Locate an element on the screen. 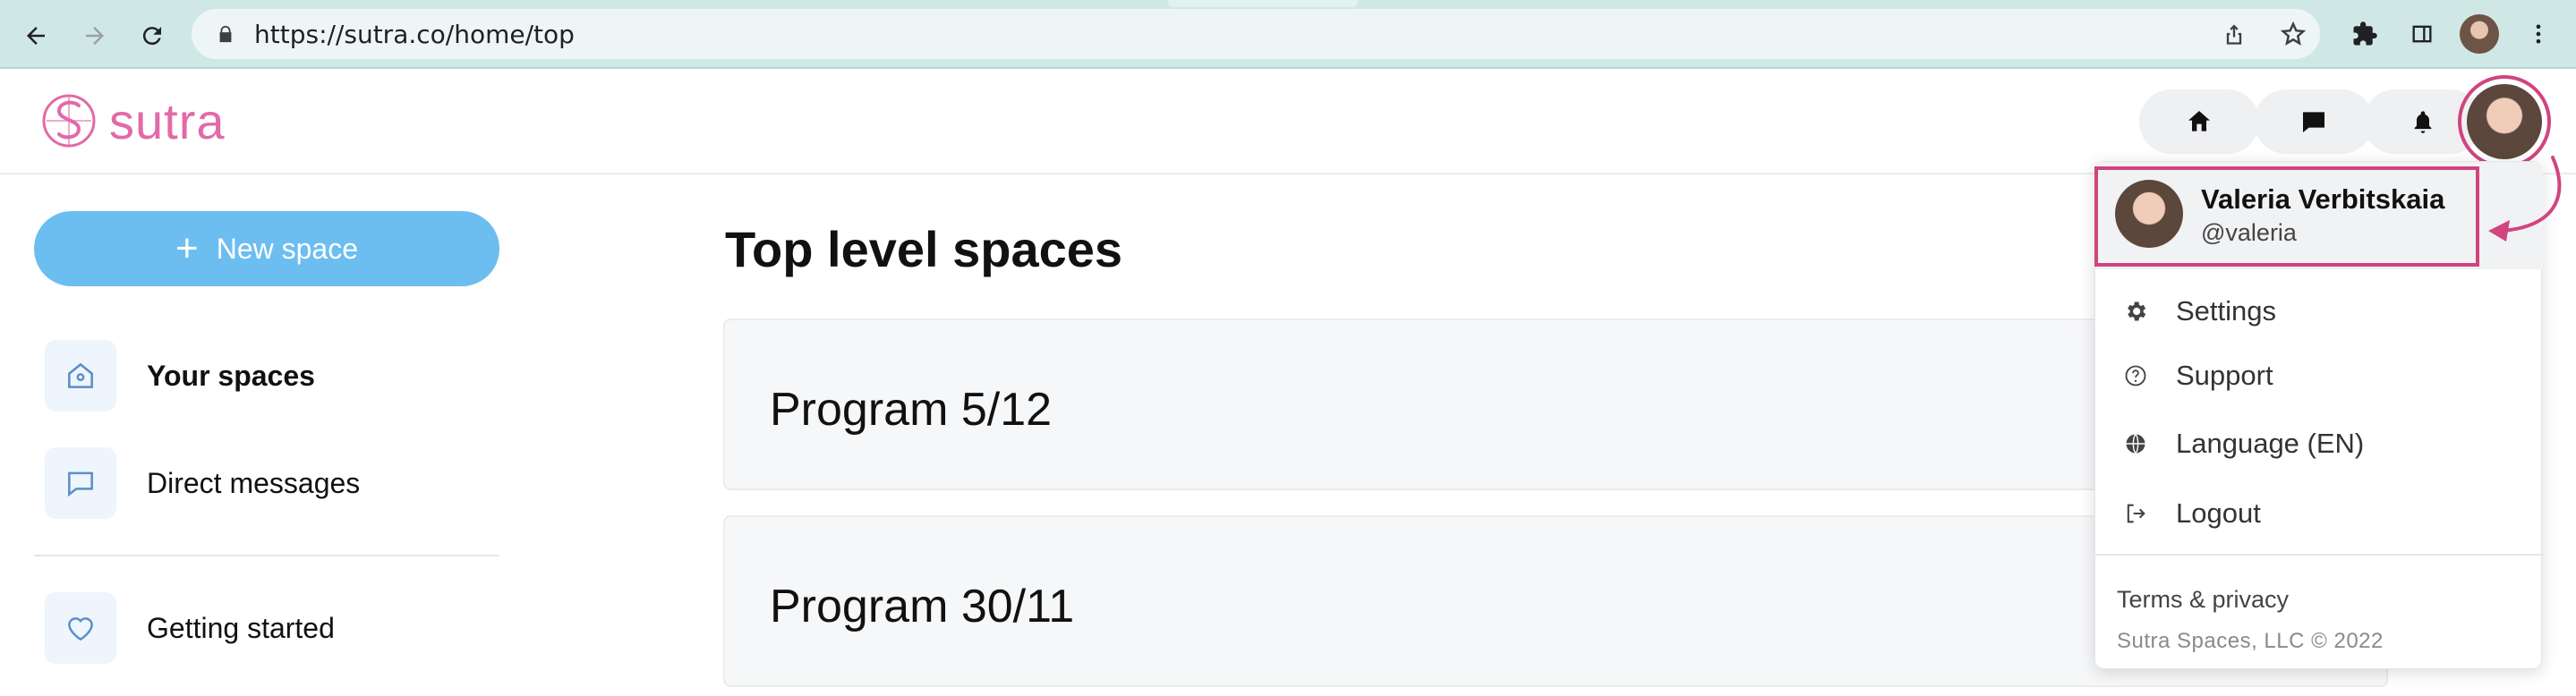 This screenshot has width=2576, height=696. globe-icon is located at coordinates (2135, 443).